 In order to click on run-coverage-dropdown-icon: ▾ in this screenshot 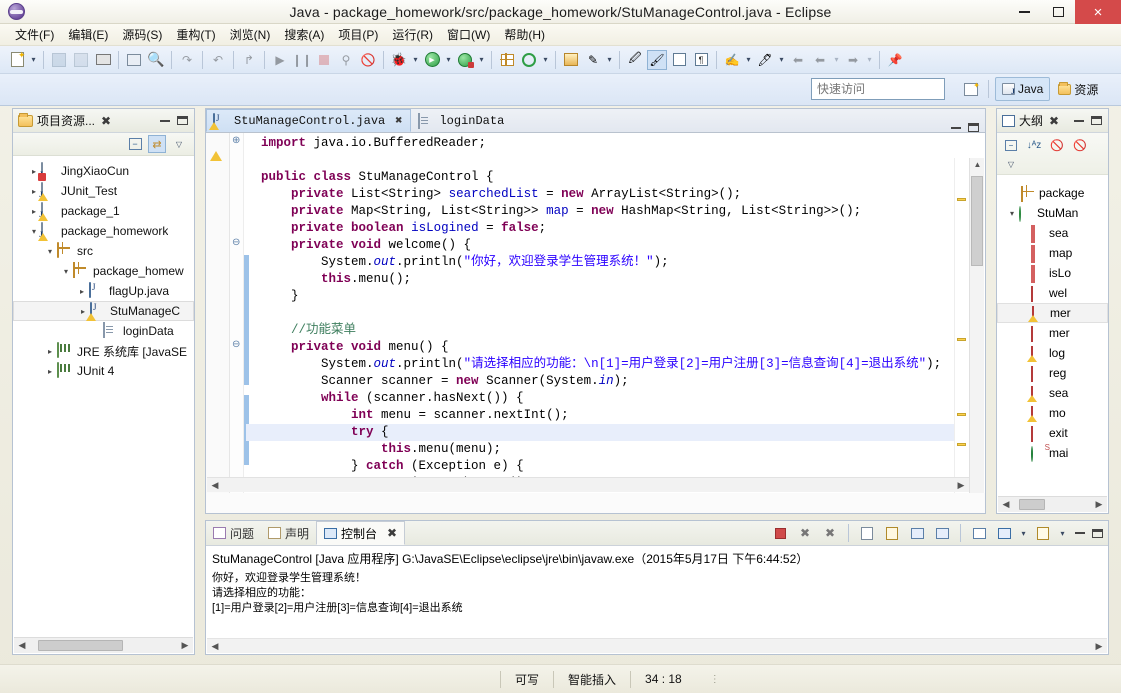, I will do `click(481, 60)`.